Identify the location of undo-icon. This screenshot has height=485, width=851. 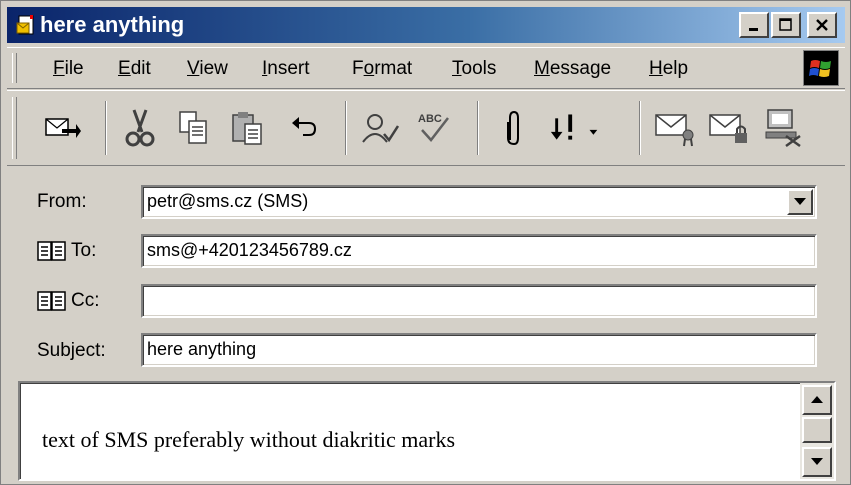
(304, 126).